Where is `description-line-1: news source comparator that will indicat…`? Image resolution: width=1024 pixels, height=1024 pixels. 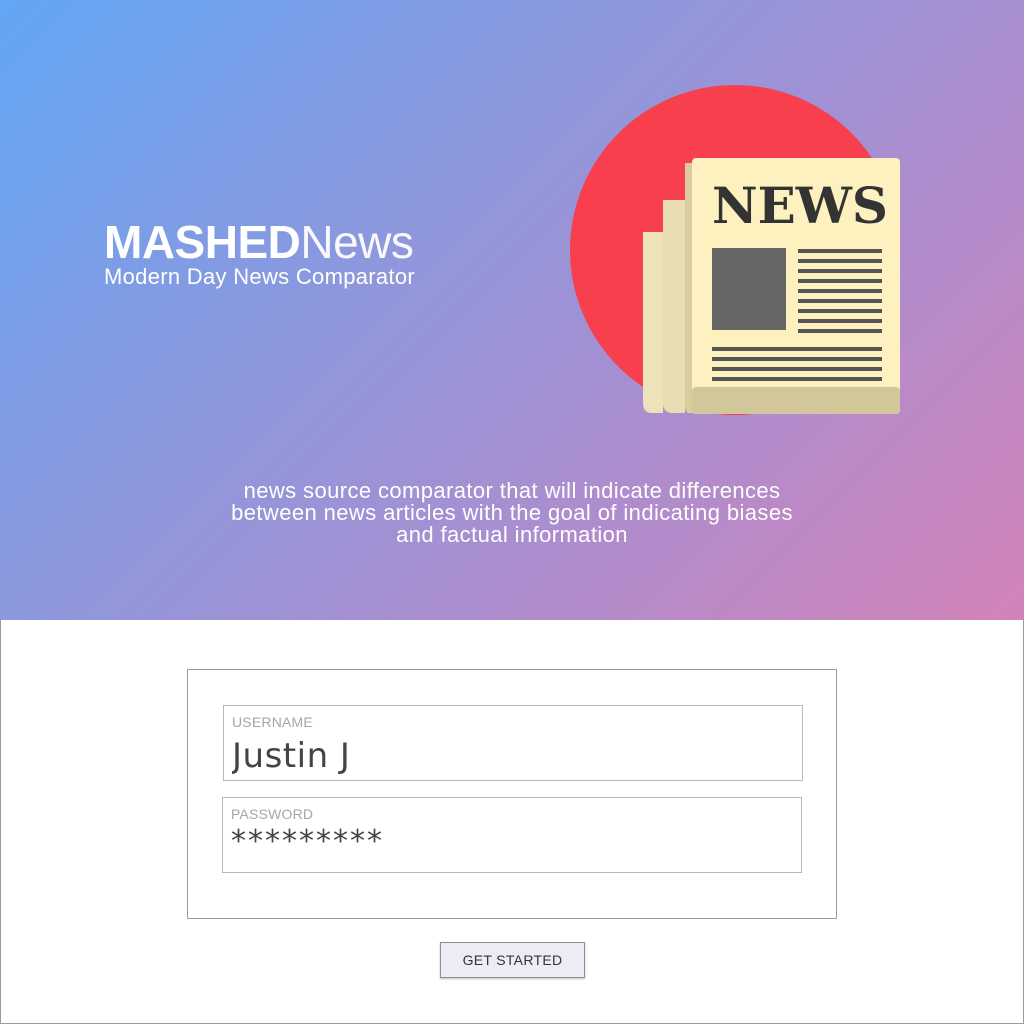
description-line-1: news source comparator that will indicat… is located at coordinates (512, 490).